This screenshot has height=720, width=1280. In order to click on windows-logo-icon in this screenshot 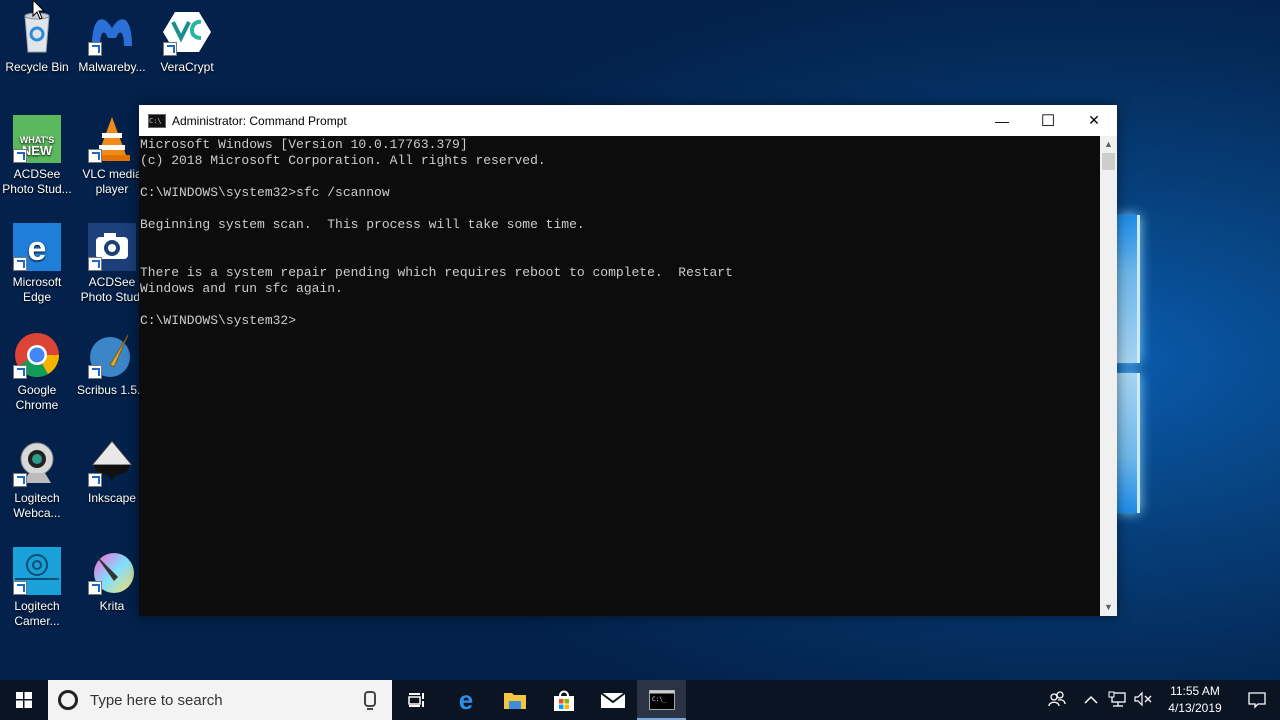, I will do `click(24, 700)`.